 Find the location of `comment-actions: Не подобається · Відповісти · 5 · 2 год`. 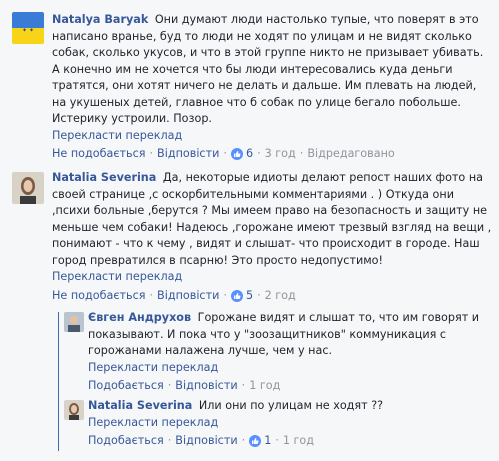

comment-actions: Не подобається · Відповісти · 5 · 2 год is located at coordinates (272, 296).